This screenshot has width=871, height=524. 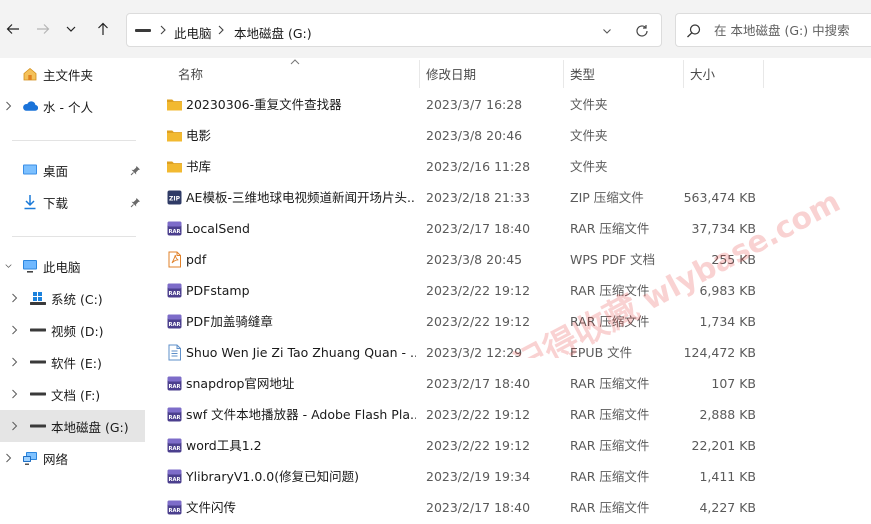 I want to click on nav-item-this-pc: 此电脑, so click(x=72, y=266).